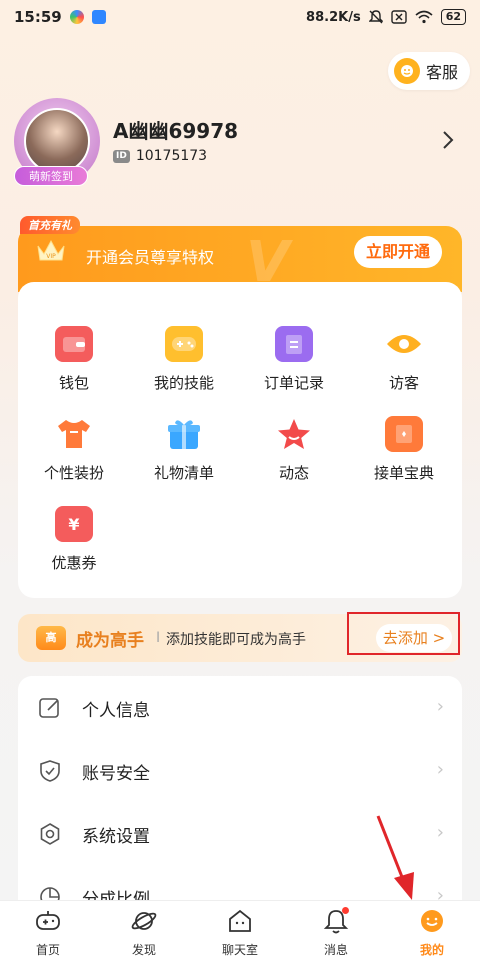  I want to click on nav-label: 聊天室, so click(239, 950).